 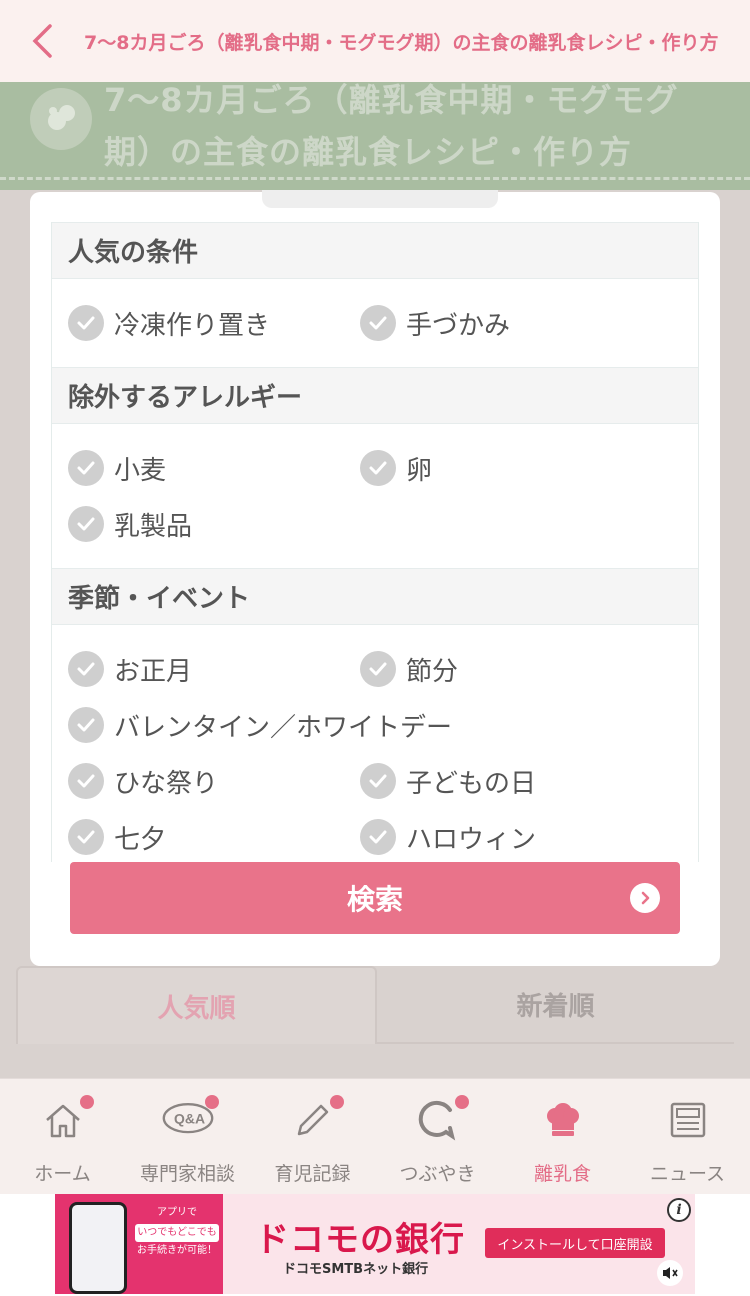 I want to click on page-title: 7〜8カ月ごろ（離乳食中期・モグモグ期）の主食の離乳食レシピ・作り方, so click(x=401, y=42).